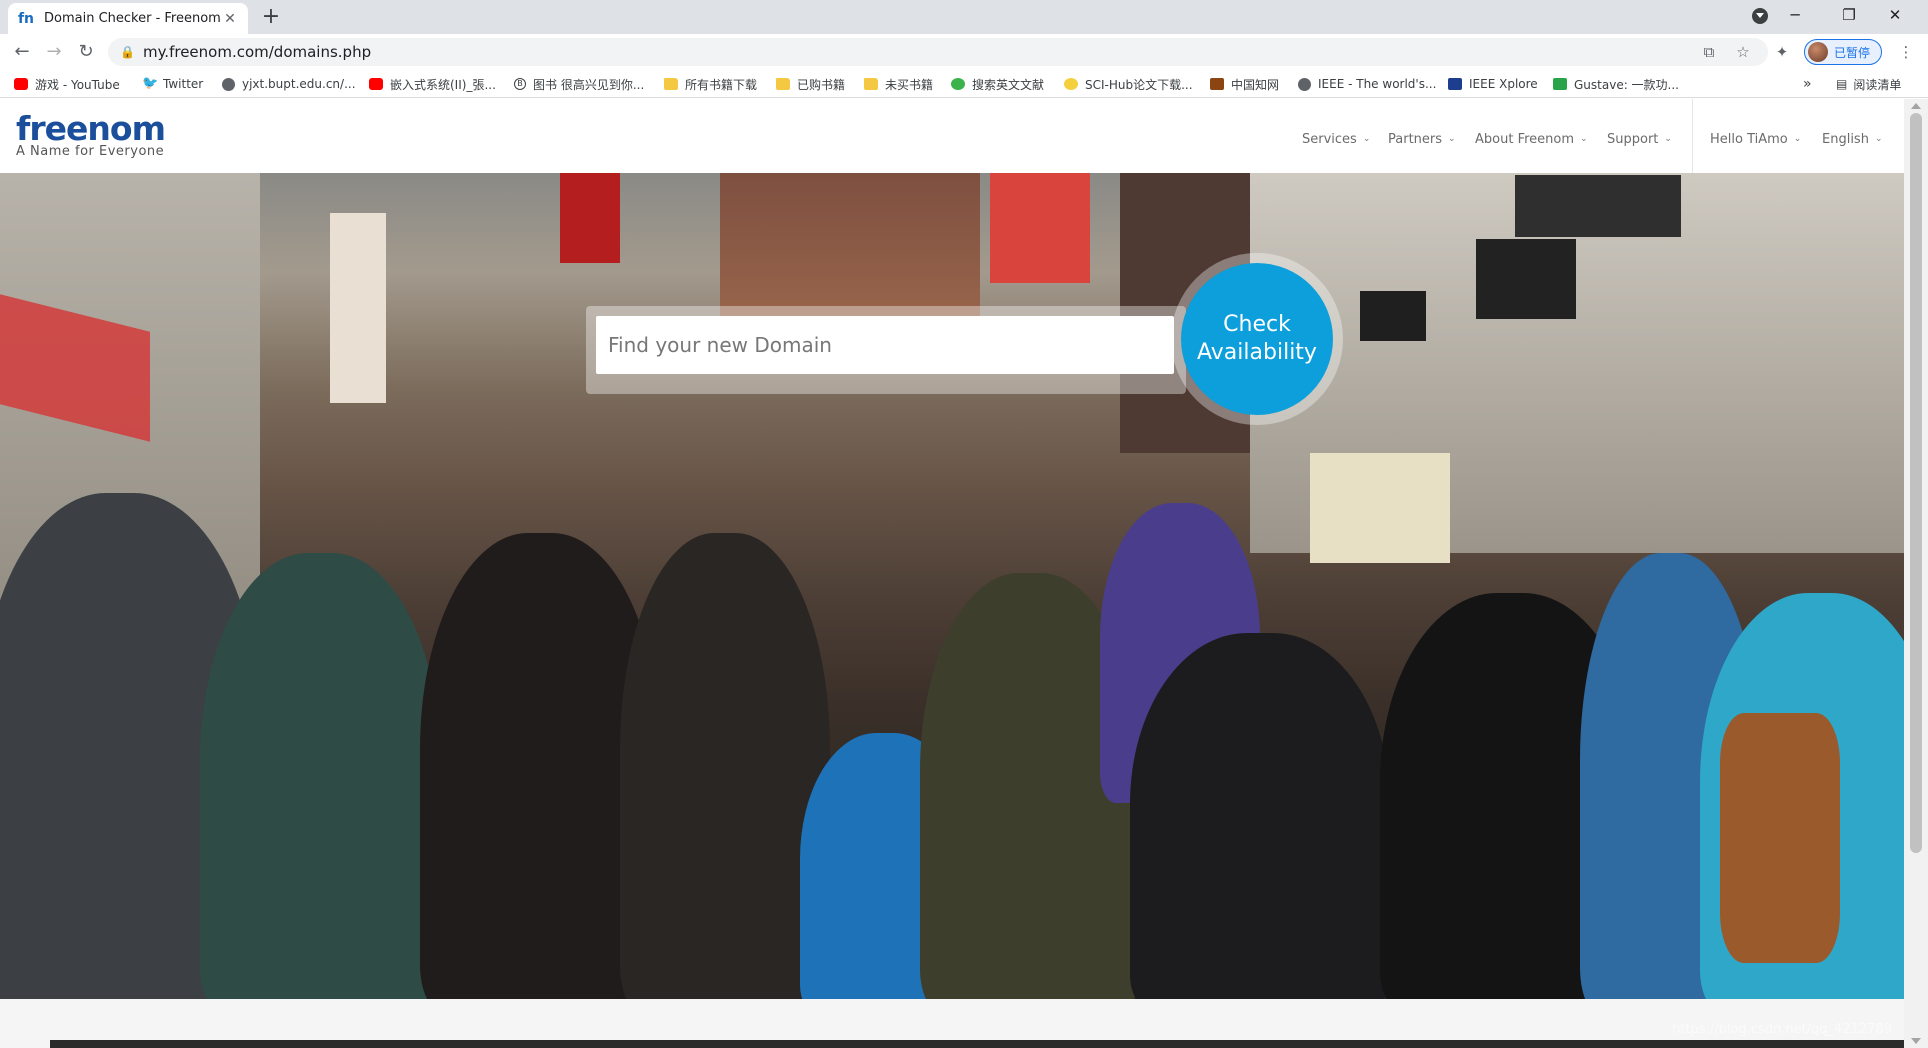 This screenshot has height=1048, width=1928. Describe the element at coordinates (132, 18) in the screenshot. I see `tab-title: Domain Checker - Freenom` at that location.